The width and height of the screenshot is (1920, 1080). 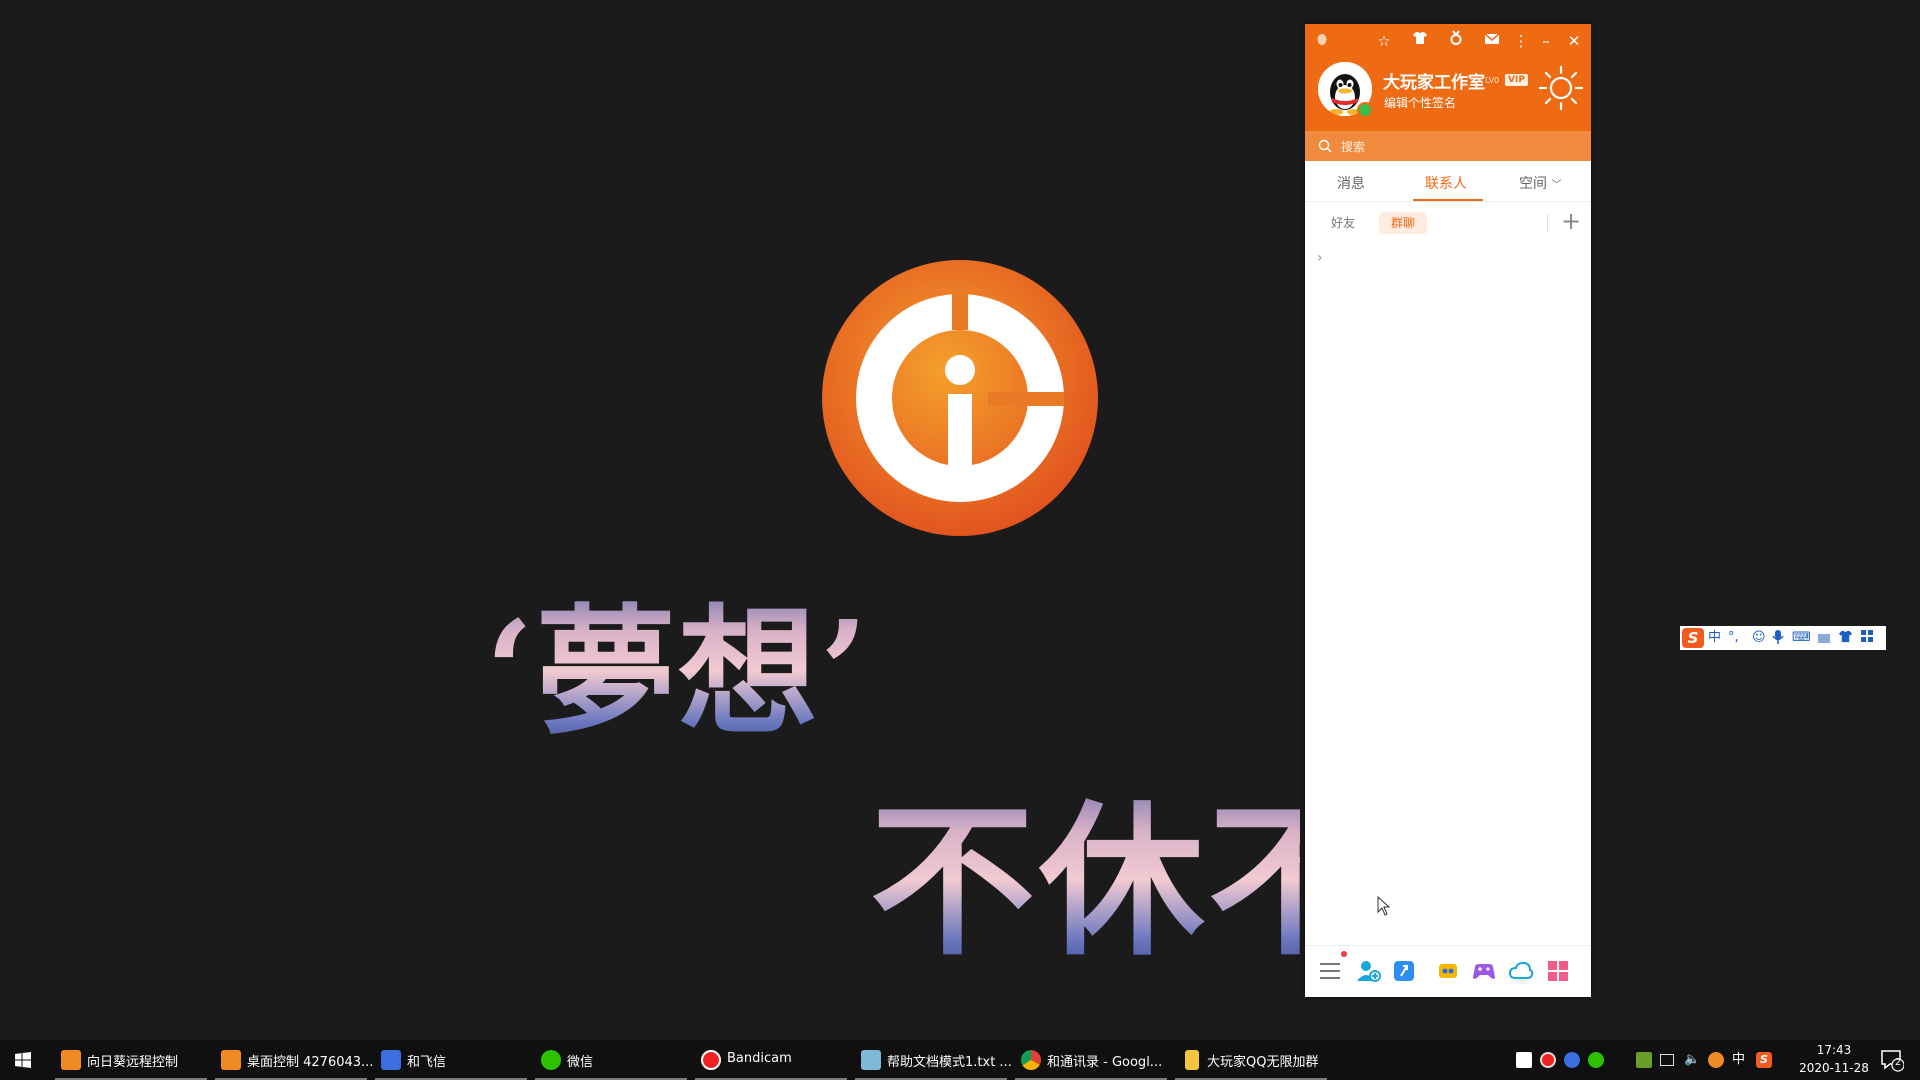 What do you see at coordinates (1644, 1060) in the screenshot?
I see `tray-nvidia-icon` at bounding box center [1644, 1060].